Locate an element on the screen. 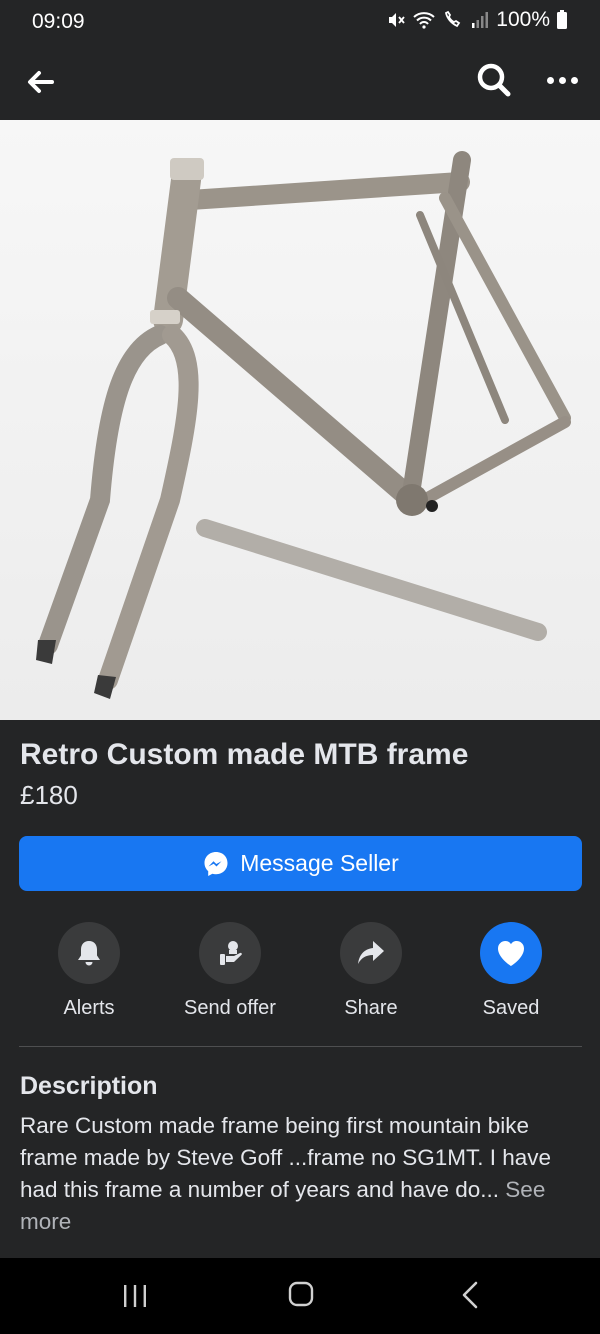 This screenshot has height=1334, width=600. share-label: Share is located at coordinates (371, 1008).